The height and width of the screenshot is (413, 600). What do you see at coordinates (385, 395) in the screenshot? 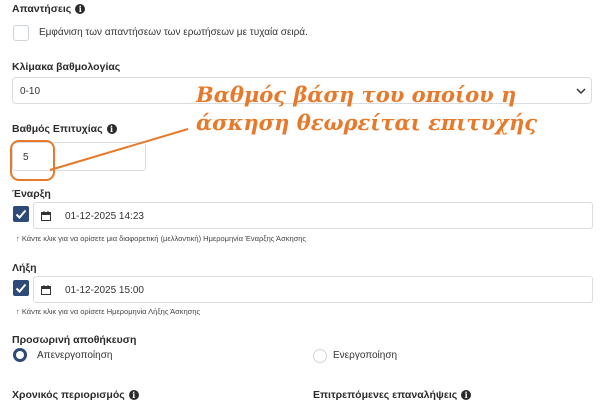
I see `allowed-repeats-label-text: Επιτρεπόμενες επαναλήψεις` at bounding box center [385, 395].